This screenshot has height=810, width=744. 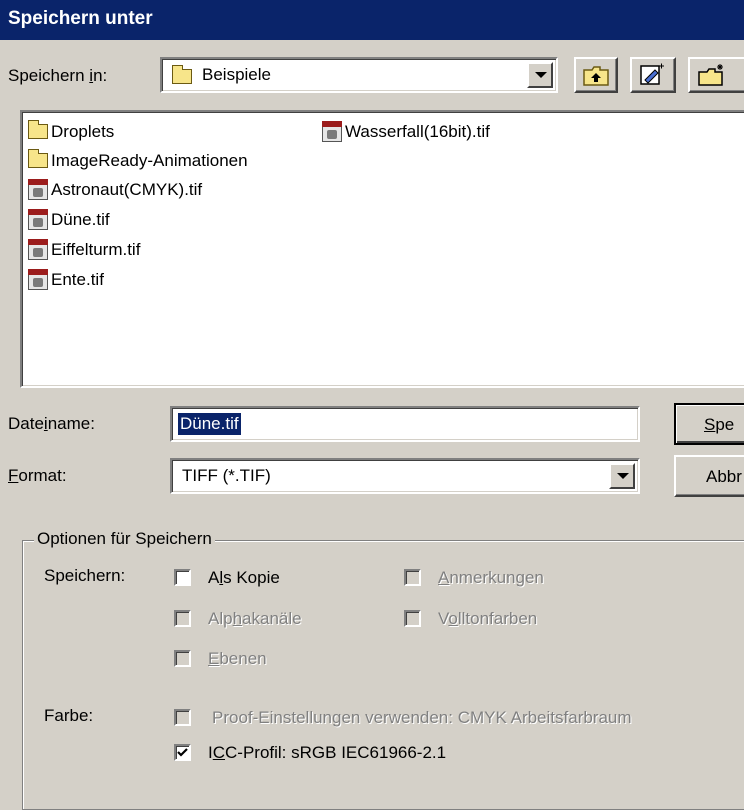 What do you see at coordinates (237, 658) in the screenshot?
I see `layers-label: Ebenen` at bounding box center [237, 658].